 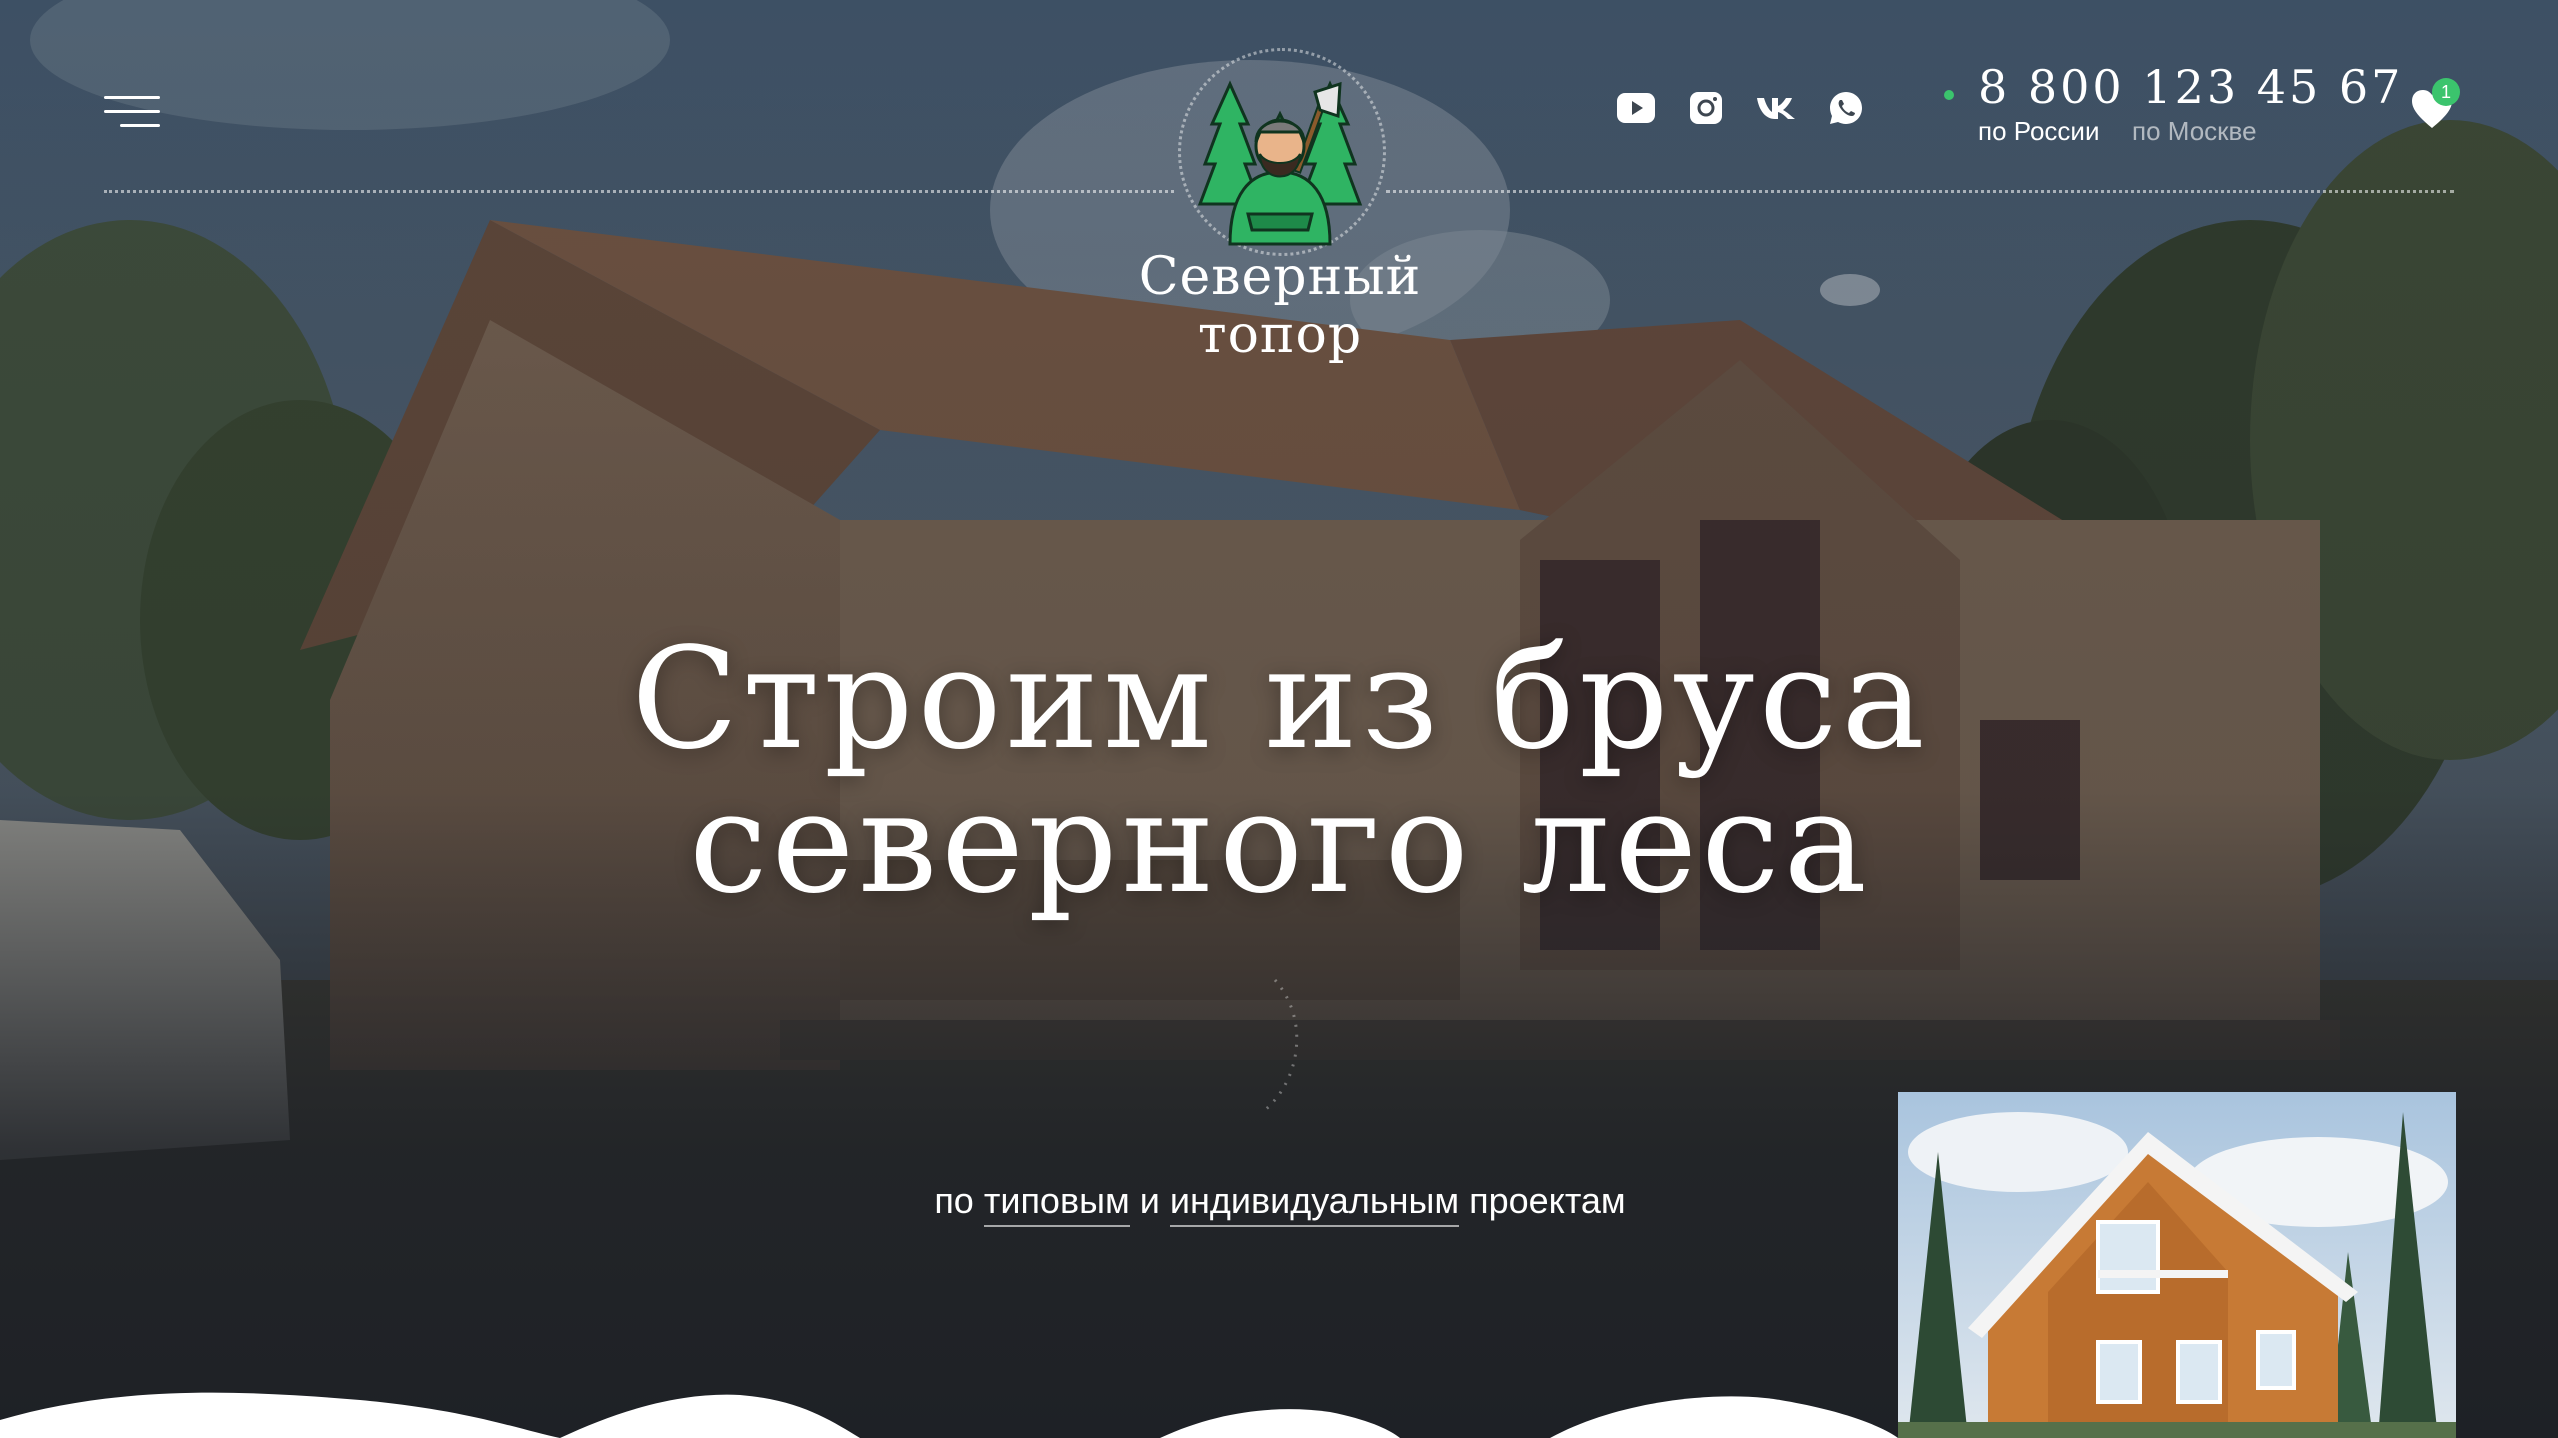 I want to click on favorites-button: 1, so click(x=2435, y=105).